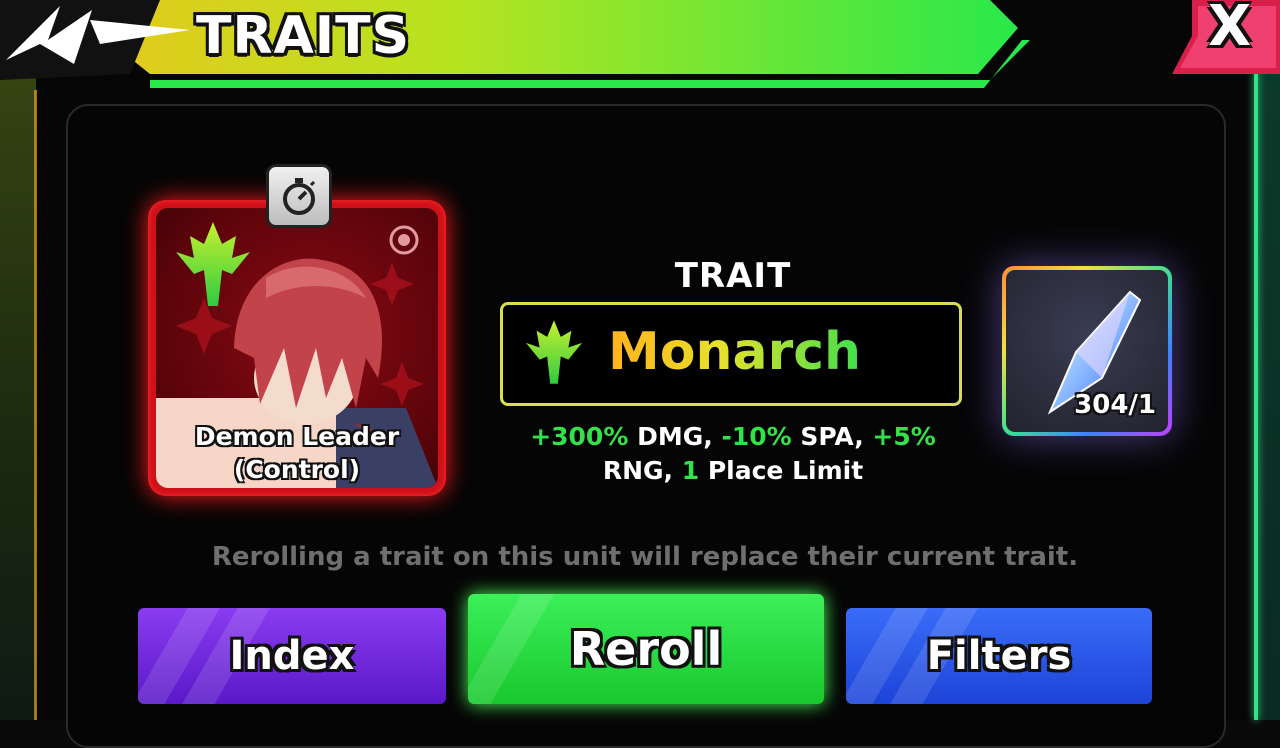 The width and height of the screenshot is (1280, 748). What do you see at coordinates (1256, 395) in the screenshot?
I see `right-edge-line` at bounding box center [1256, 395].